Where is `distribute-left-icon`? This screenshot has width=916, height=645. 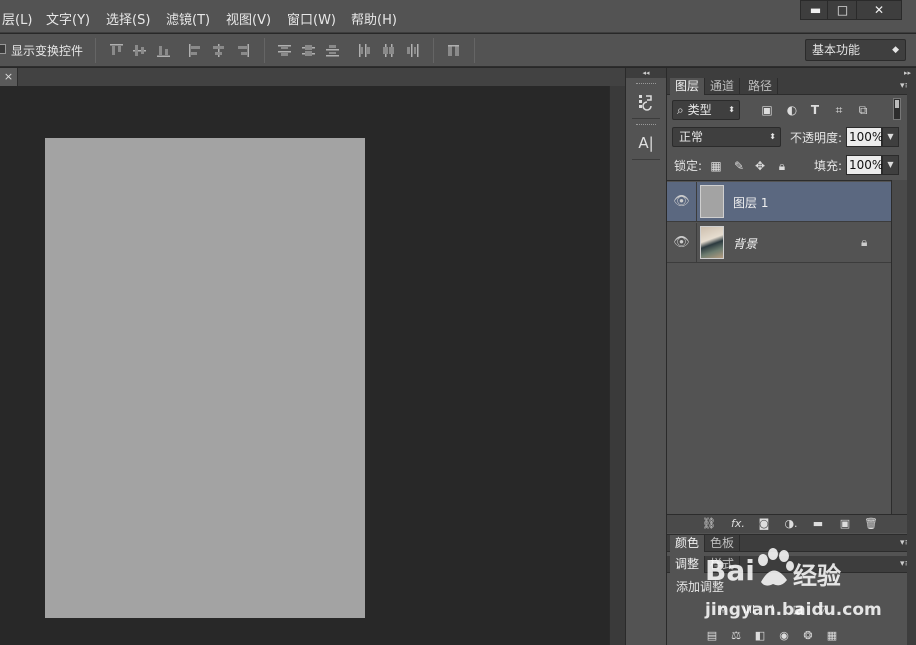
distribute-left-icon is located at coordinates (364, 50).